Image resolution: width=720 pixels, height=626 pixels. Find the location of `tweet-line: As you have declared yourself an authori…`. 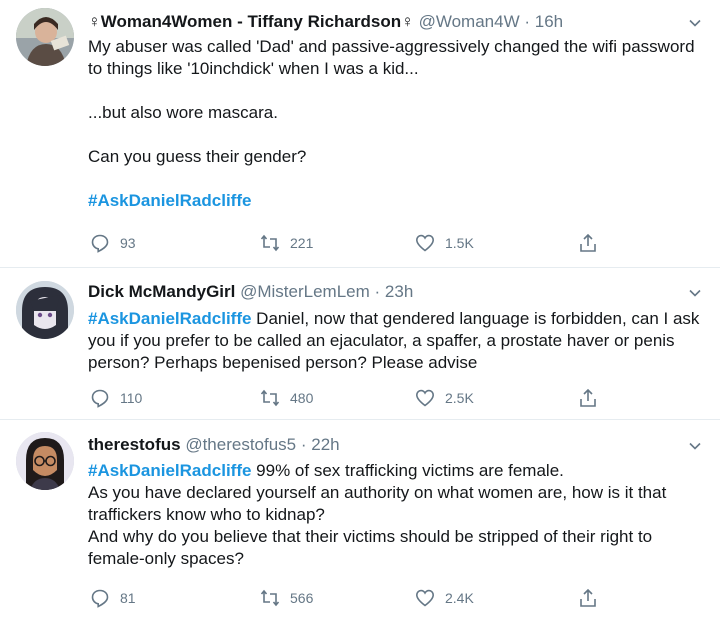

tweet-line: As you have declared yourself an authori… is located at coordinates (377, 503).